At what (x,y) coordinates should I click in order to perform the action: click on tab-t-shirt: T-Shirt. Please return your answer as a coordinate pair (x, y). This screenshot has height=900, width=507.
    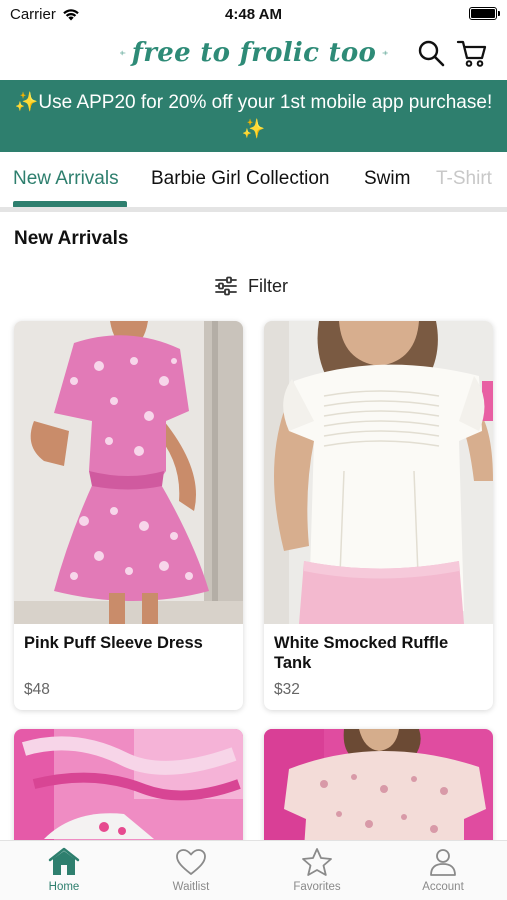
    Looking at the image, I should click on (464, 179).